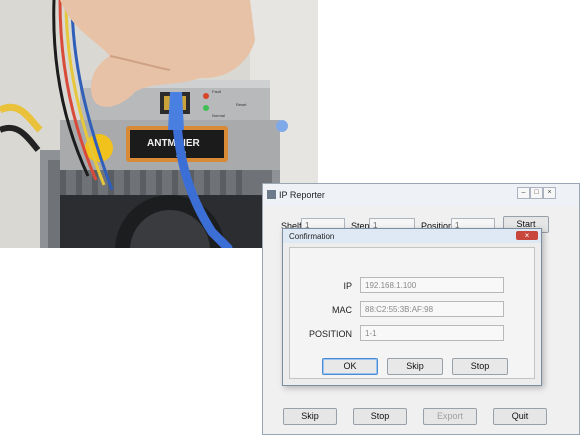 Image resolution: width=580 pixels, height=435 pixels. Describe the element at coordinates (380, 416) in the screenshot. I see `stop-button: Stop` at that location.